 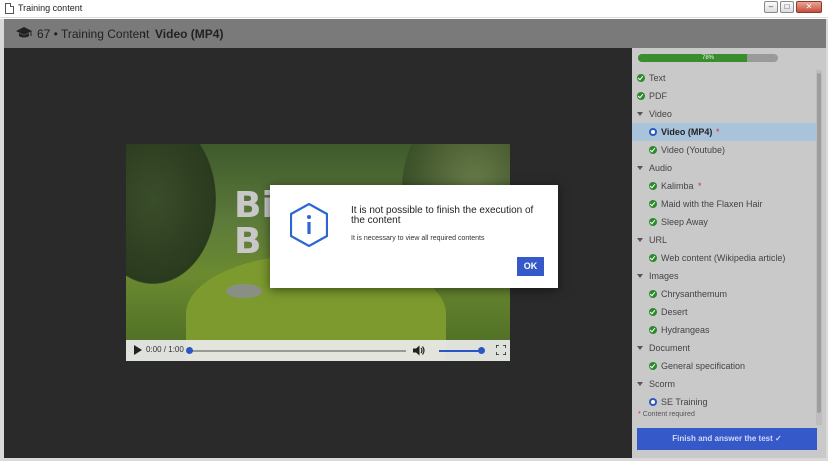 What do you see at coordinates (189, 34) in the screenshot?
I see `breadcrumb-current: Video (MP4)` at bounding box center [189, 34].